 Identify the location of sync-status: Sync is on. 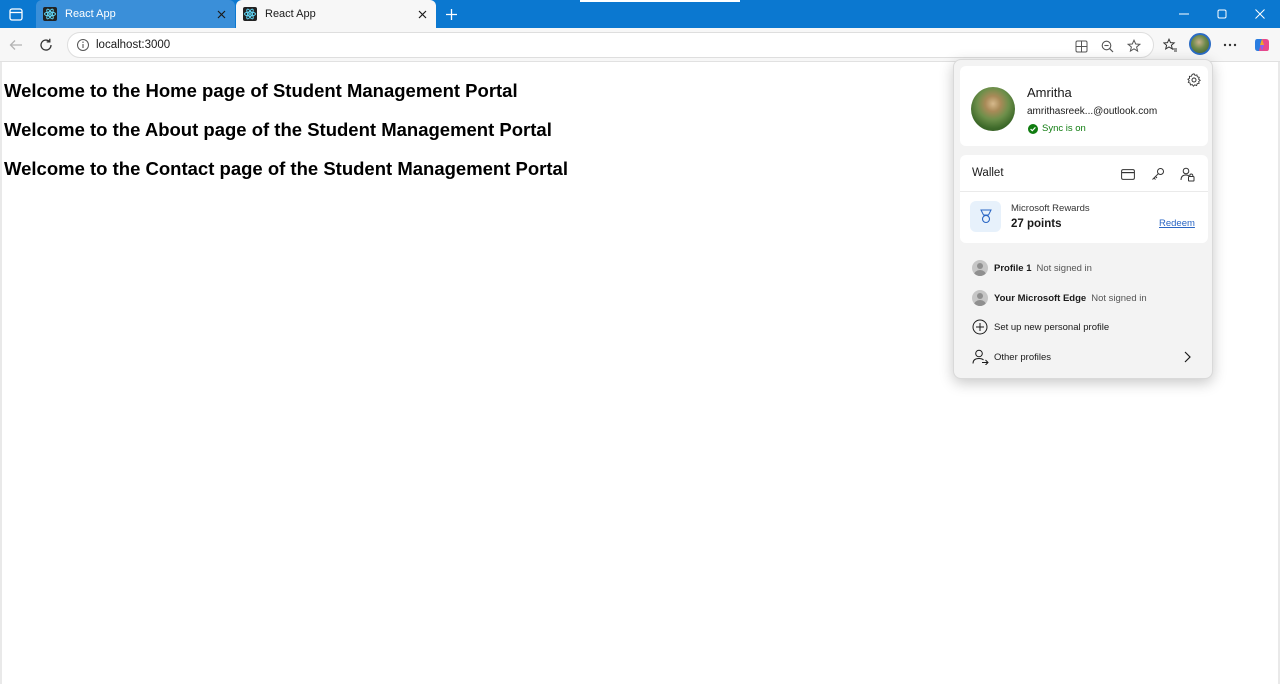
(1057, 128).